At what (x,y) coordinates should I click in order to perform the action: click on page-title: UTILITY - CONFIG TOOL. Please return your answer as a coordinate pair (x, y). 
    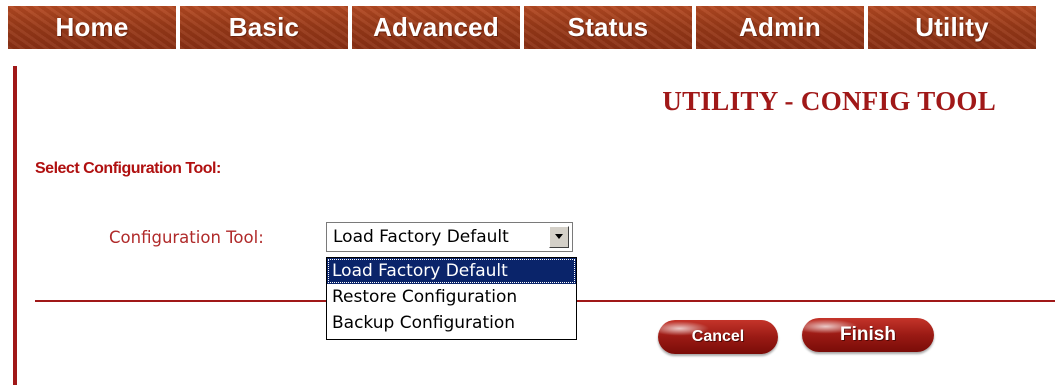
    Looking at the image, I should click on (829, 101).